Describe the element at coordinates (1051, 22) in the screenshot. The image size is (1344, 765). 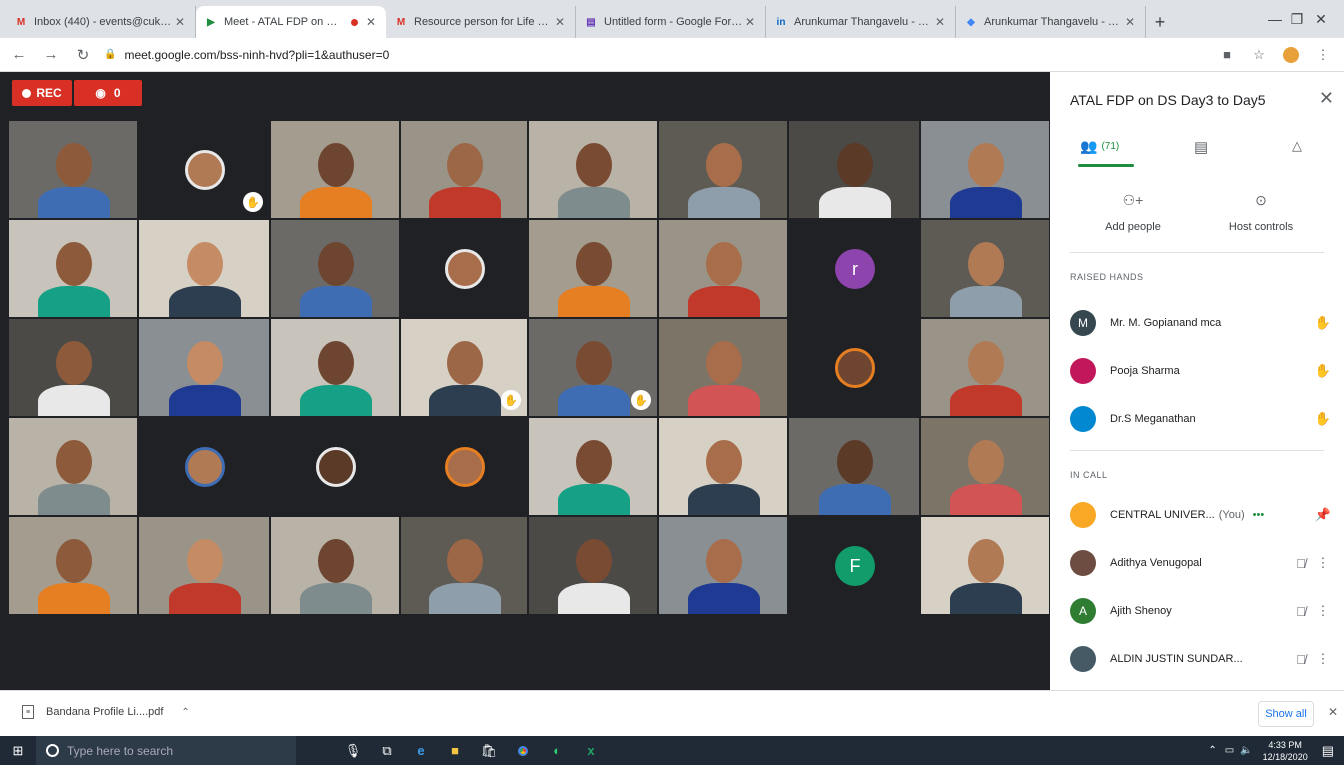
I see `browser-tab: ◆ Arunkumar Thangavelu - Goo... ✕` at that location.